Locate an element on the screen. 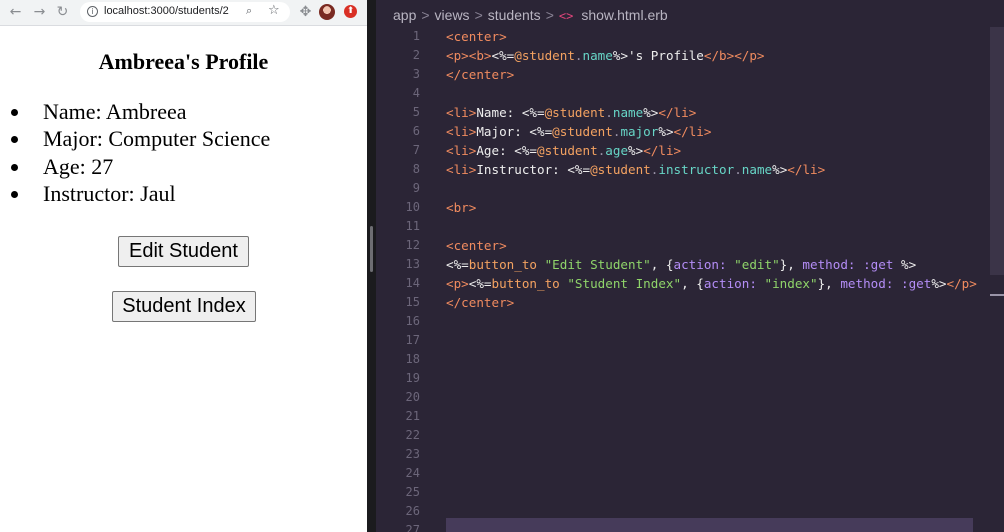 The height and width of the screenshot is (532, 1004). code-token: Name: is located at coordinates (499, 112).